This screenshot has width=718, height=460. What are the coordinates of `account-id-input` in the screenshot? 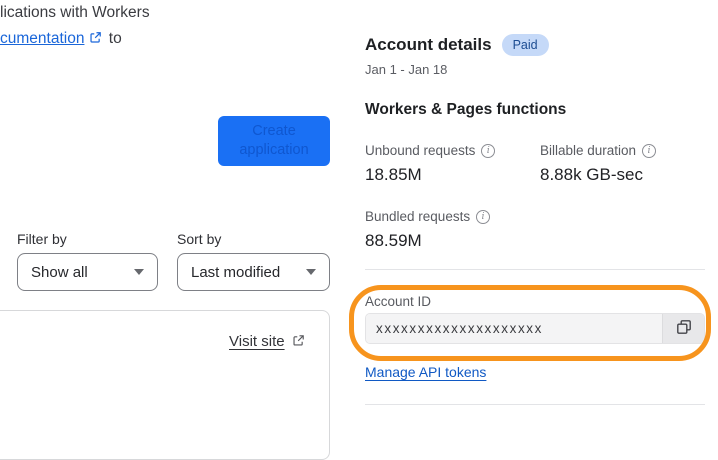 It's located at (514, 328).